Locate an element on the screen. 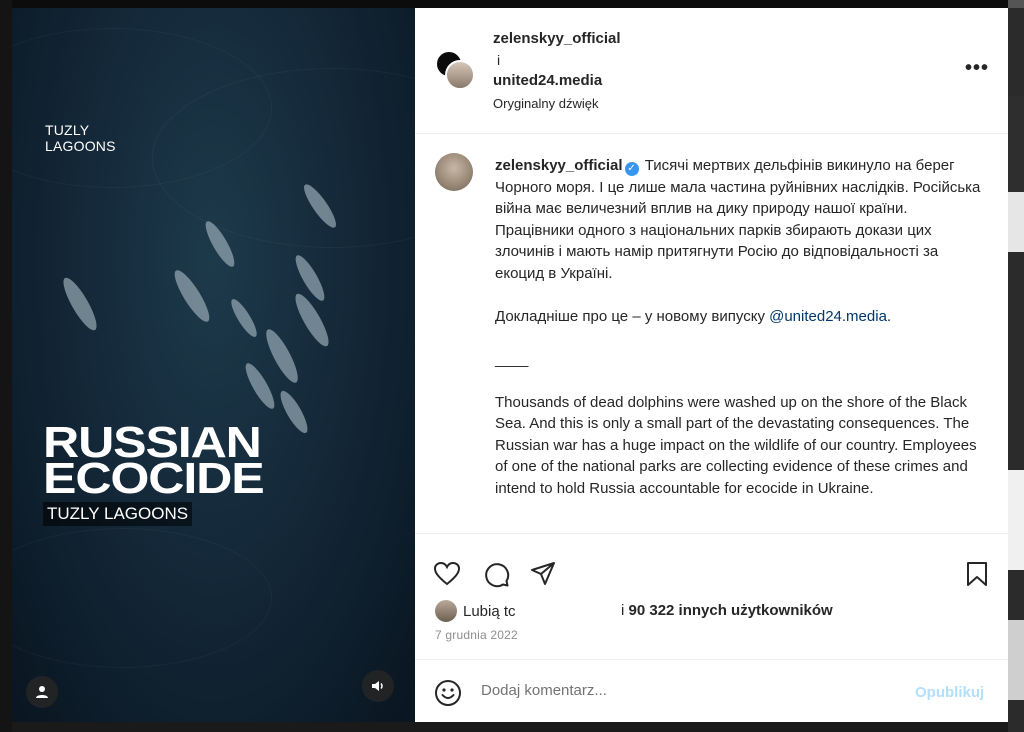 This screenshot has height=732, width=1024. top-label-line: LAGOONS is located at coordinates (80, 146).